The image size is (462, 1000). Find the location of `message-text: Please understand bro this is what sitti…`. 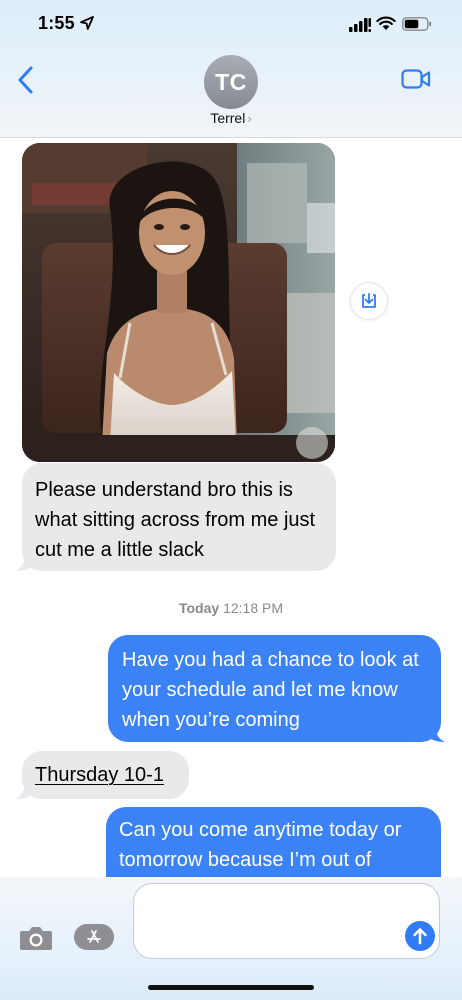

message-text: Please understand bro this is what sitti… is located at coordinates (175, 520).